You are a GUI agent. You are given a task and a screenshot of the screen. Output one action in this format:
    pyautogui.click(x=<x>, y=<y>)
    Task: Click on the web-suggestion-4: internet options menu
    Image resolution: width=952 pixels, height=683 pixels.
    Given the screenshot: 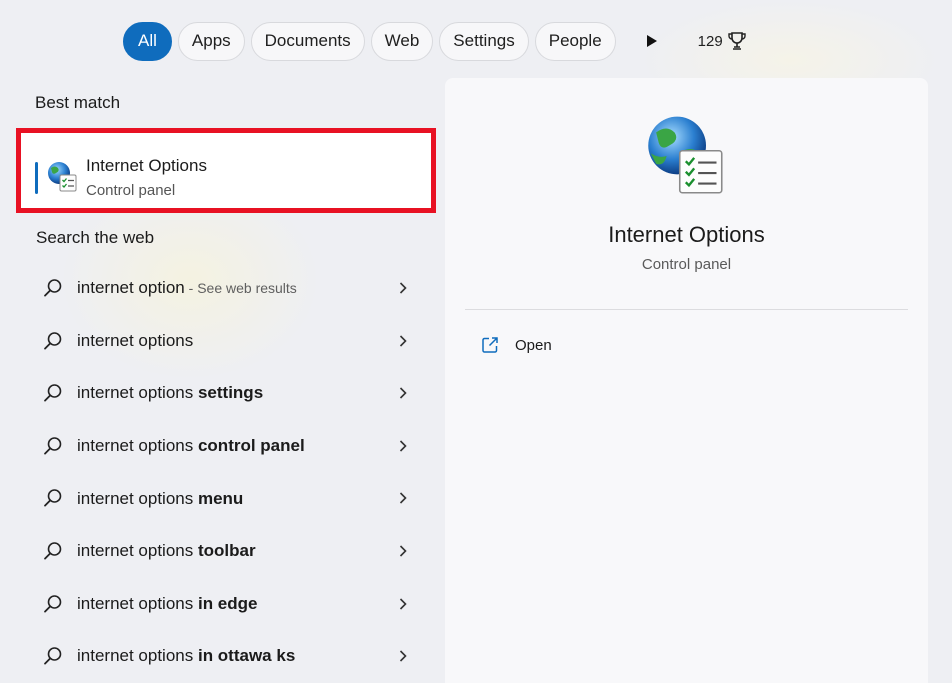 What is the action you would take?
    pyautogui.click(x=228, y=498)
    